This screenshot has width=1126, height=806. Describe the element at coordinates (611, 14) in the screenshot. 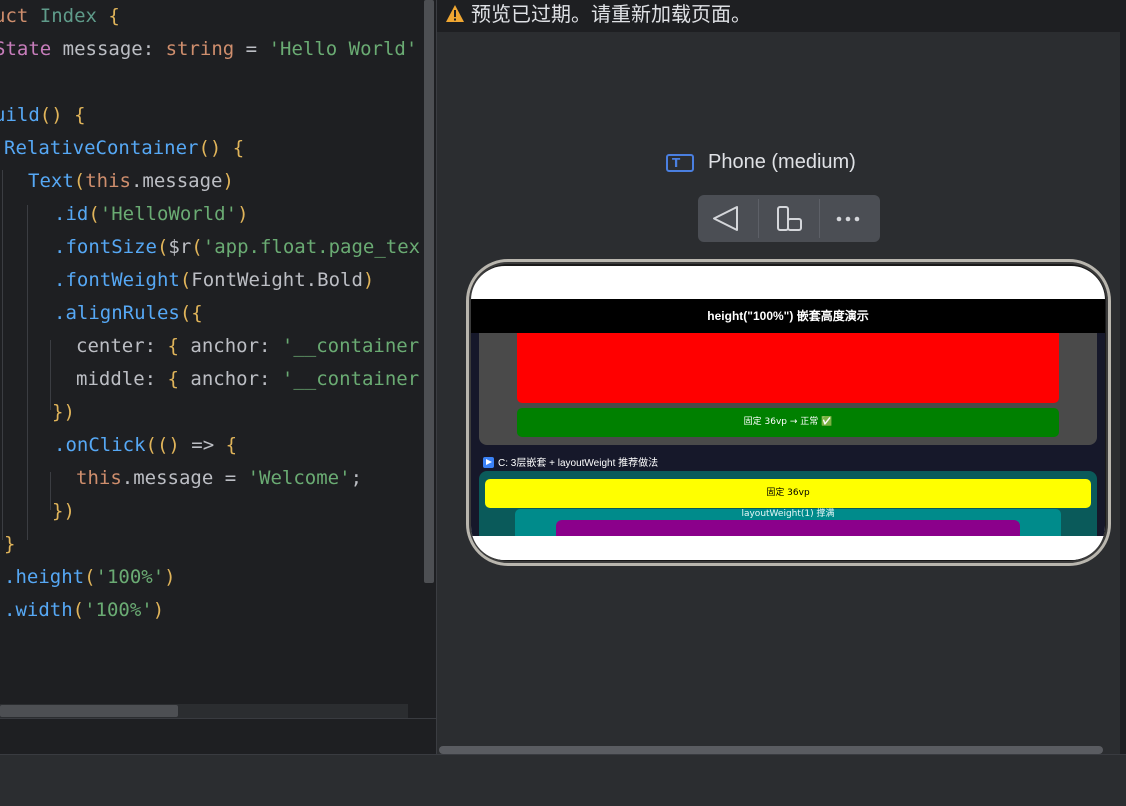

I see `banner-text: 预览已过期。请重新加载页面。` at that location.